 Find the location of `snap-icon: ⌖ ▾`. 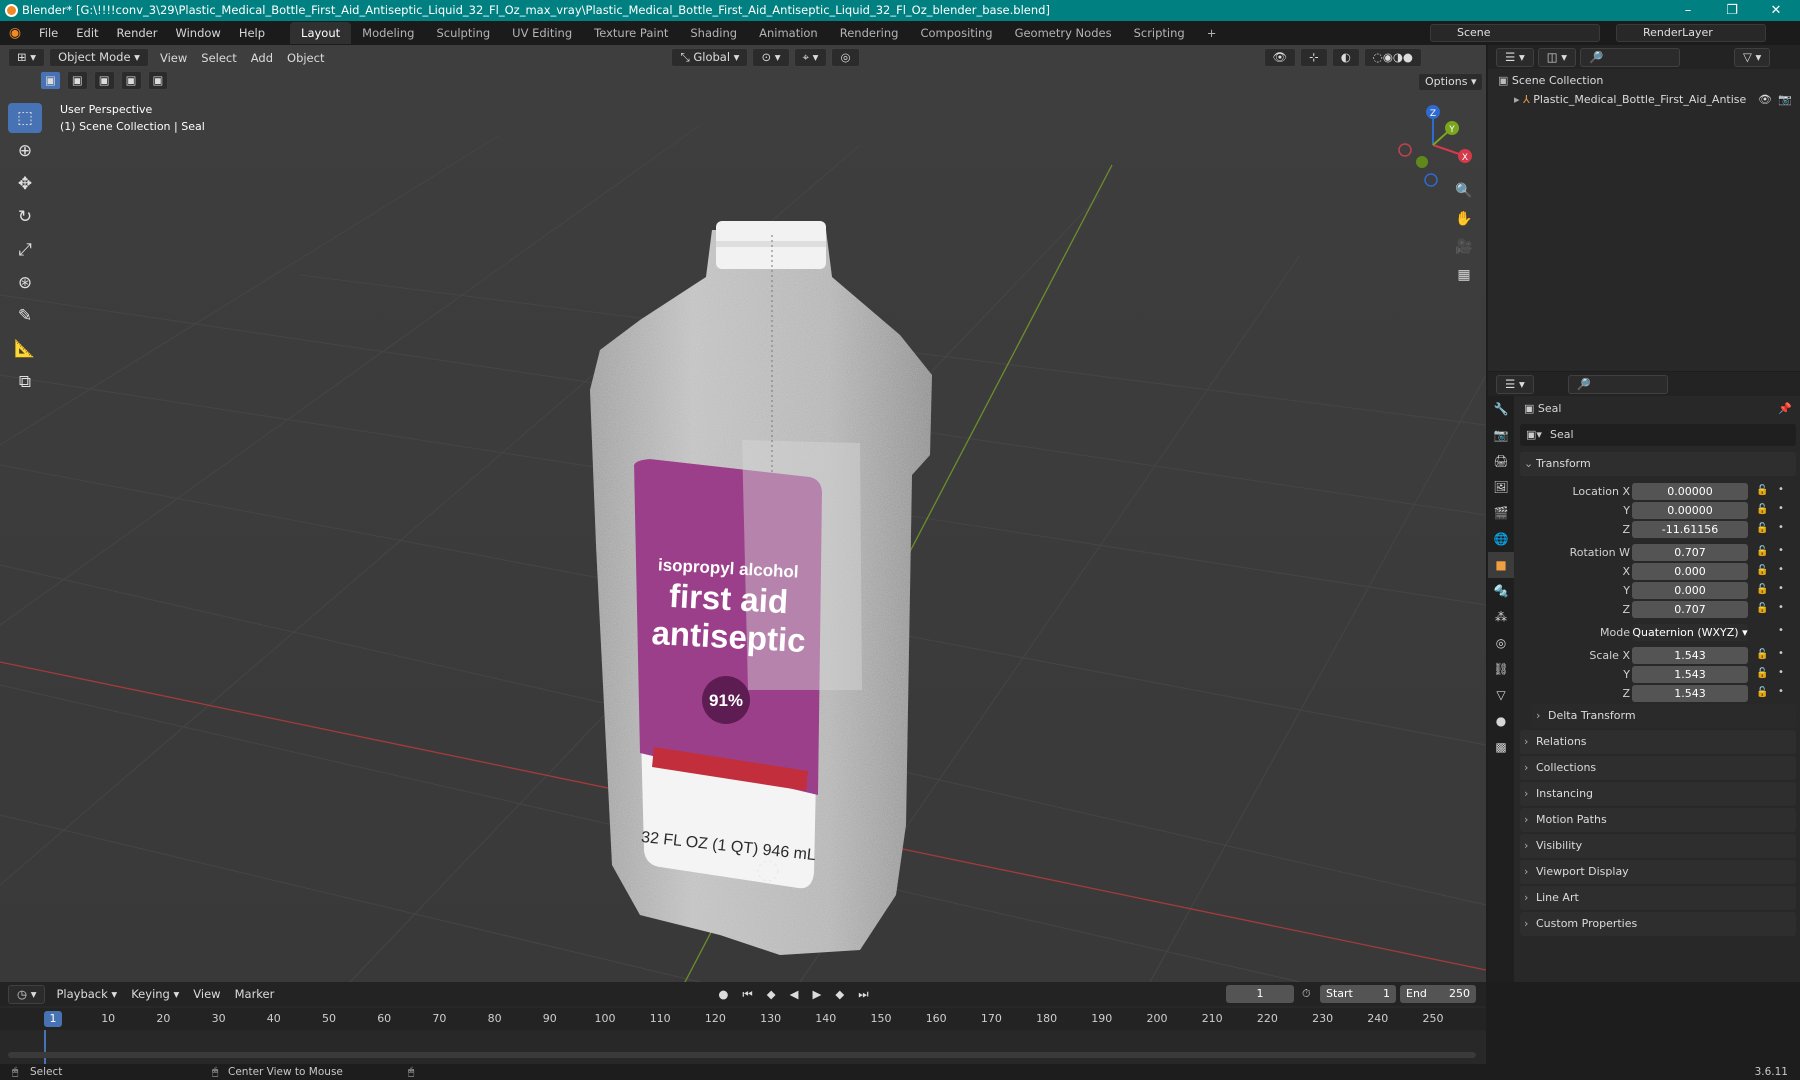

snap-icon: ⌖ ▾ is located at coordinates (810, 57).